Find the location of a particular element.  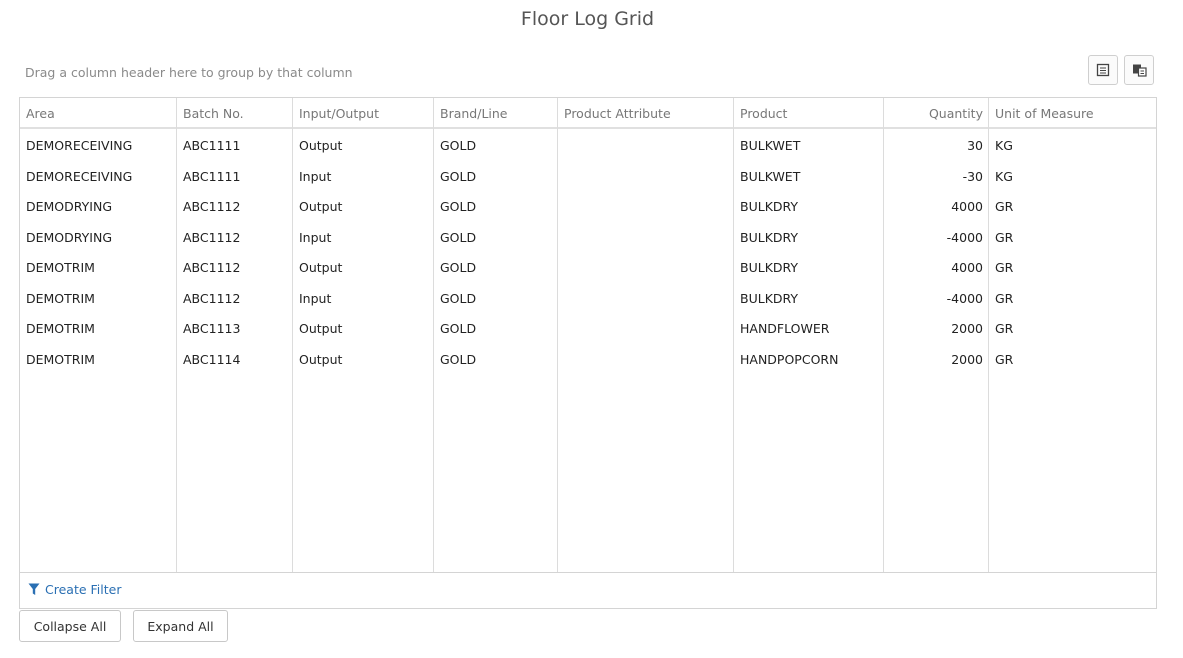

column-header-quantity: Quantity is located at coordinates (936, 112).